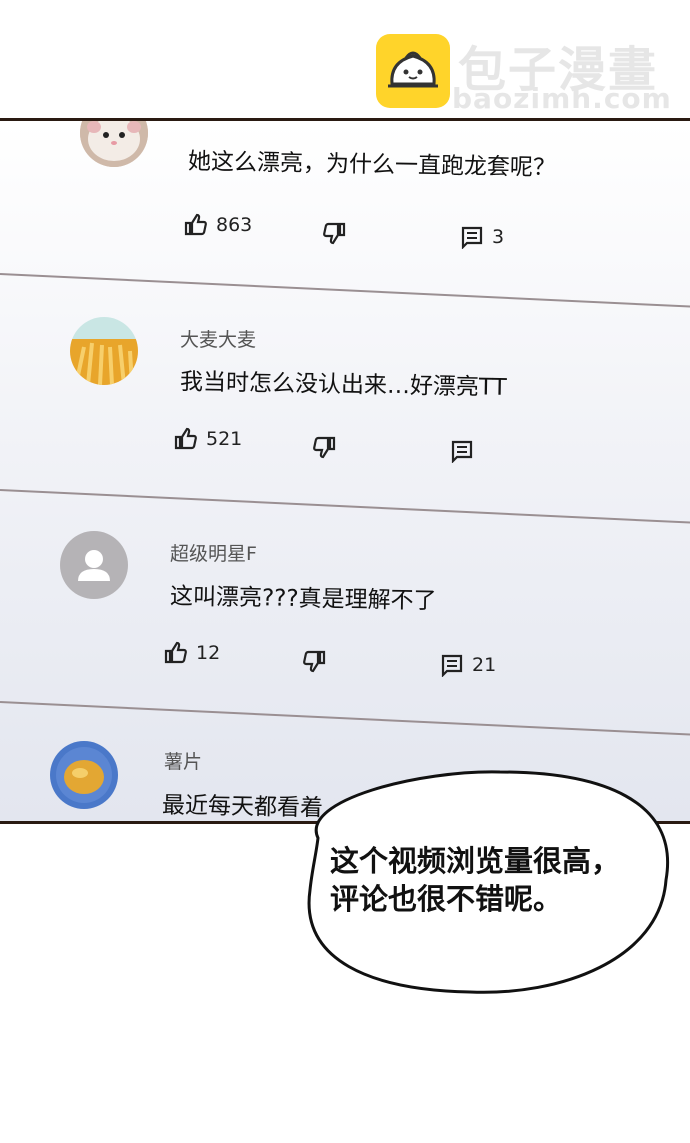 This screenshot has height=1143, width=690. Describe the element at coordinates (475, 861) in the screenshot. I see `speech-line-1: 这个视频浏览量很高，` at that location.